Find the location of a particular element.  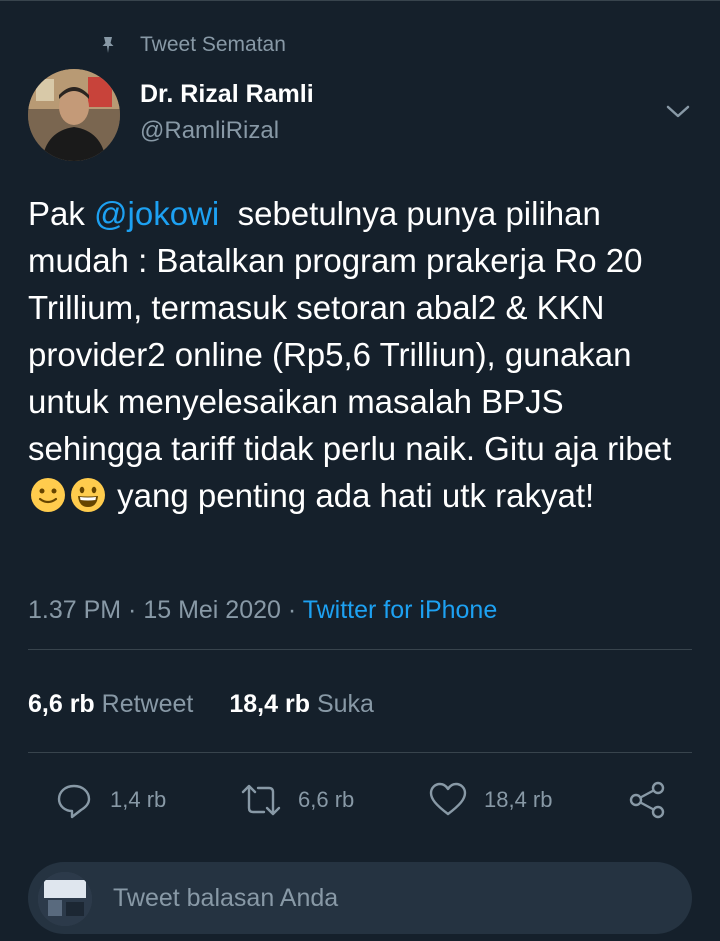

share-icon is located at coordinates (647, 800).